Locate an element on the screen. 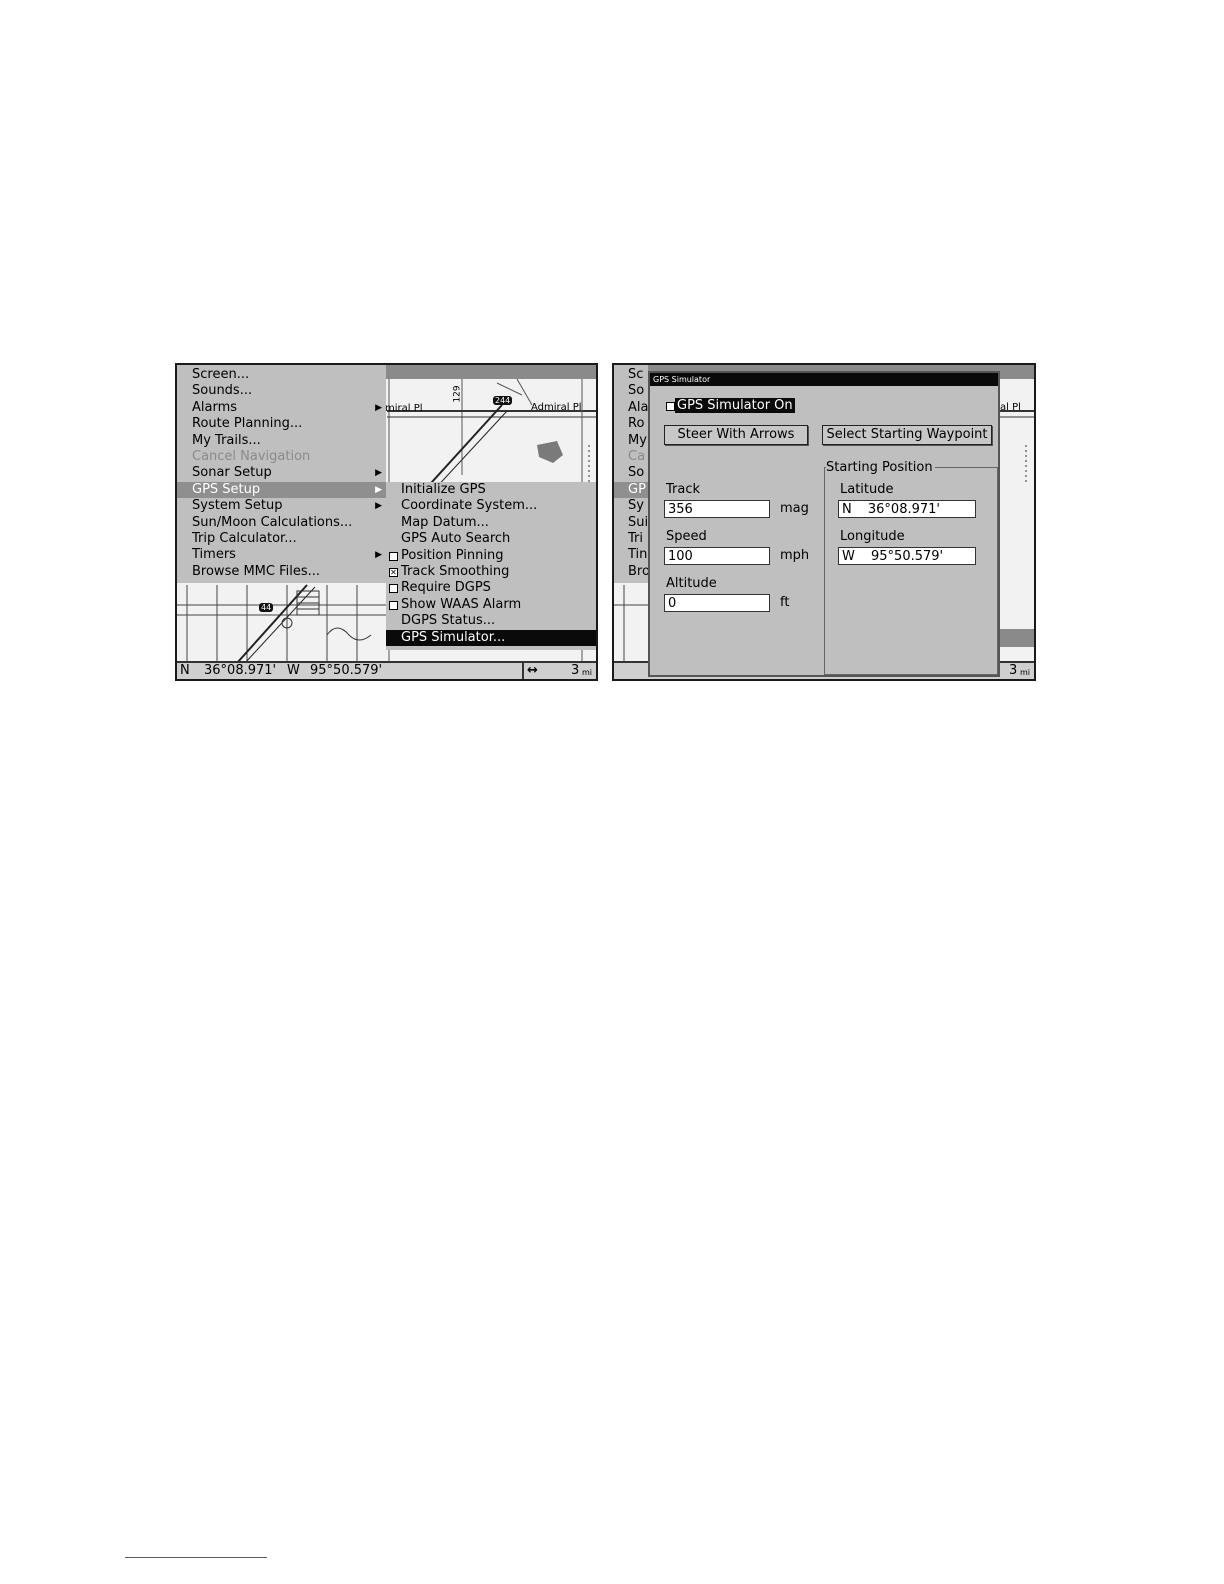 Image resolution: width=1224 pixels, height=1584 pixels. menu-item: Timers ▶ is located at coordinates (281, 555).